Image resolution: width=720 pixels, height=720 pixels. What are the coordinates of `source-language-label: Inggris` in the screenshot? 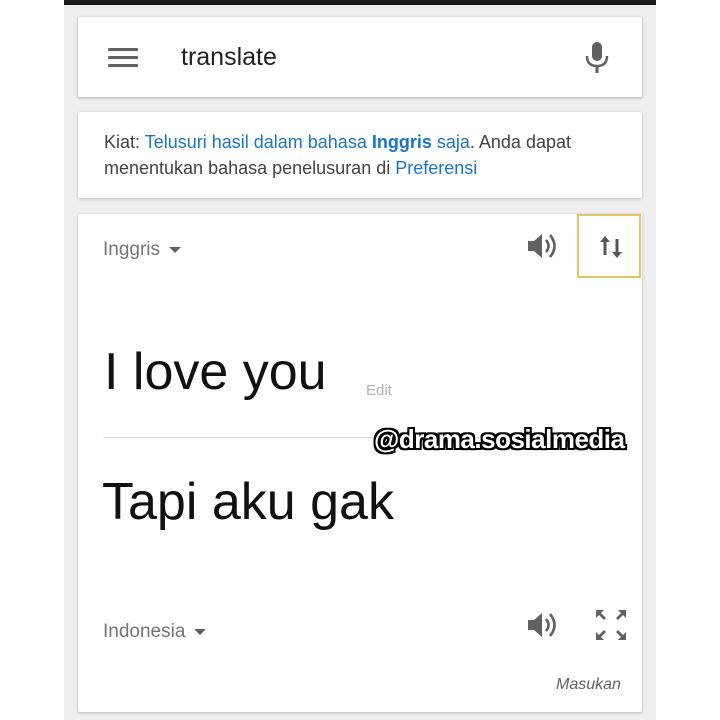 It's located at (132, 249).